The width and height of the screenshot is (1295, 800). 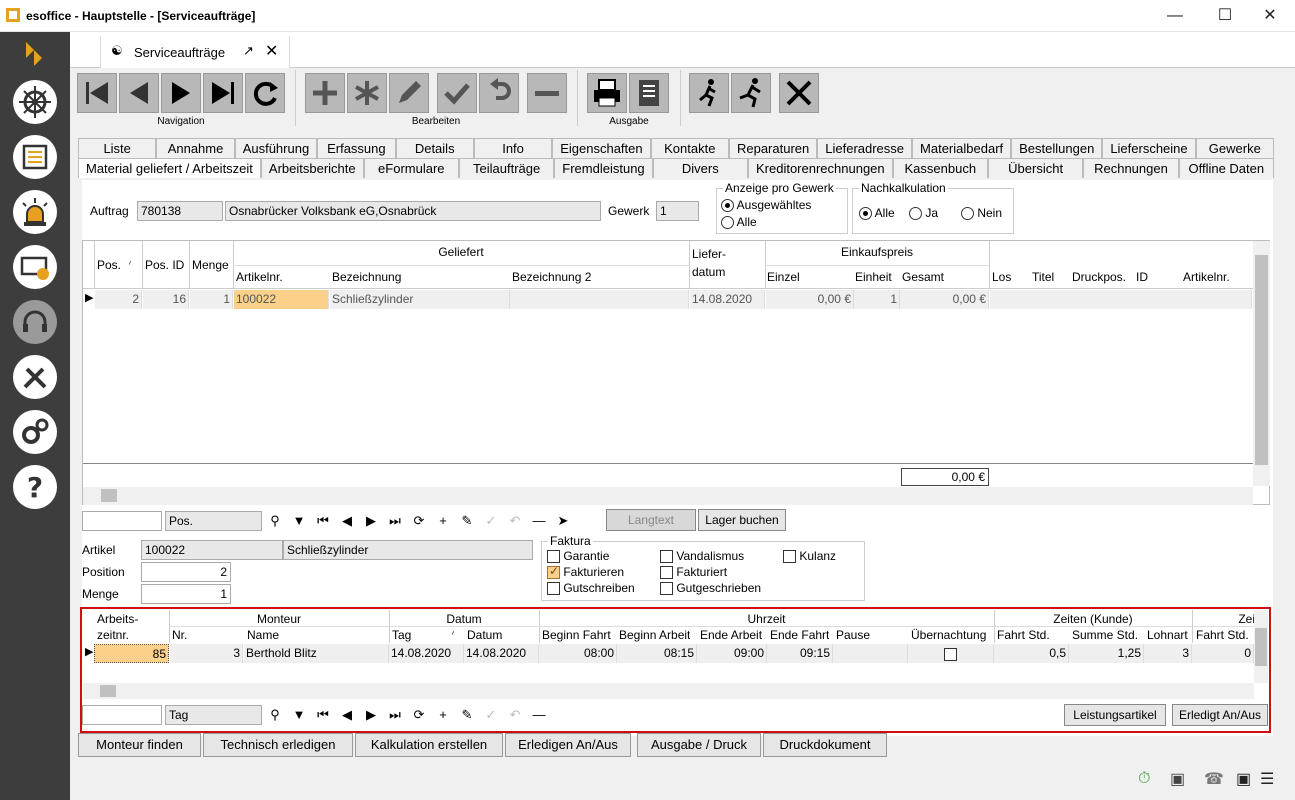 I want to click on col-artikelnr: Artikelnr., so click(x=259, y=277).